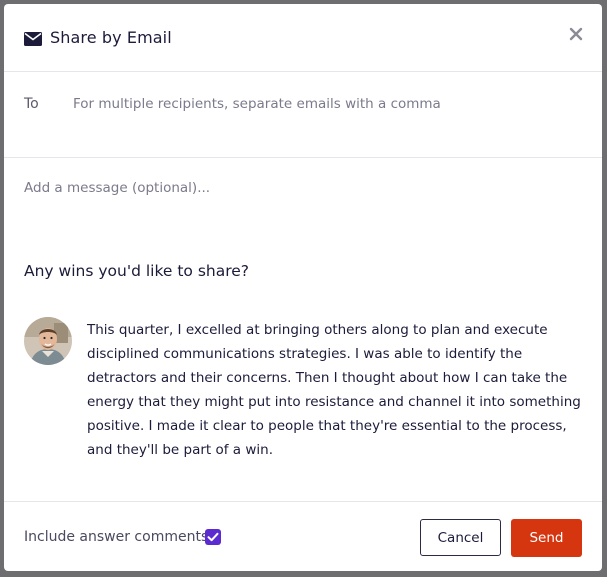 This screenshot has height=577, width=607. I want to click on envelope-icon, so click(33, 39).